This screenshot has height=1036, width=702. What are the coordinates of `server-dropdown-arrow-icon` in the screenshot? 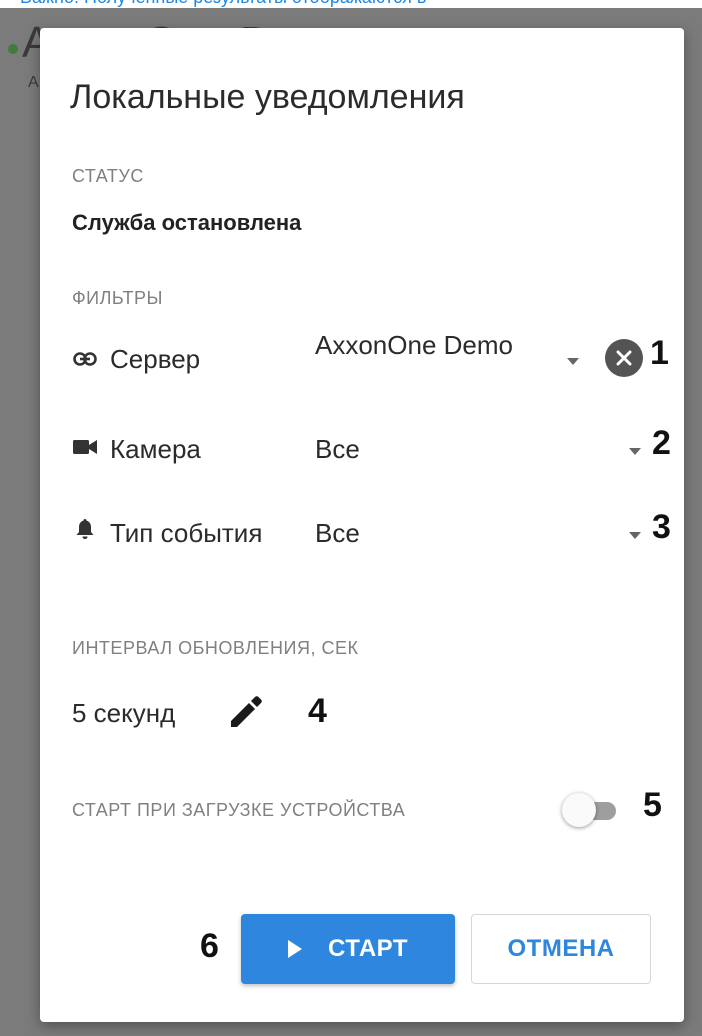 It's located at (573, 361).